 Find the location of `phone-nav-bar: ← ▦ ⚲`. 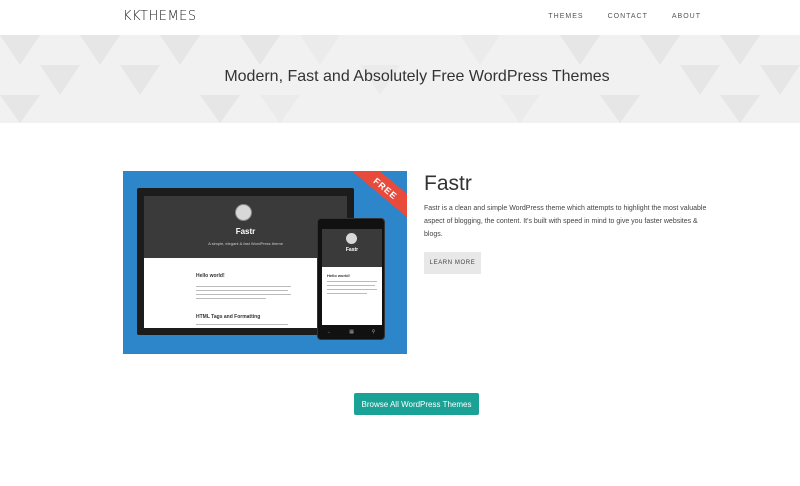

phone-nav-bar: ← ▦ ⚲ is located at coordinates (351, 332).